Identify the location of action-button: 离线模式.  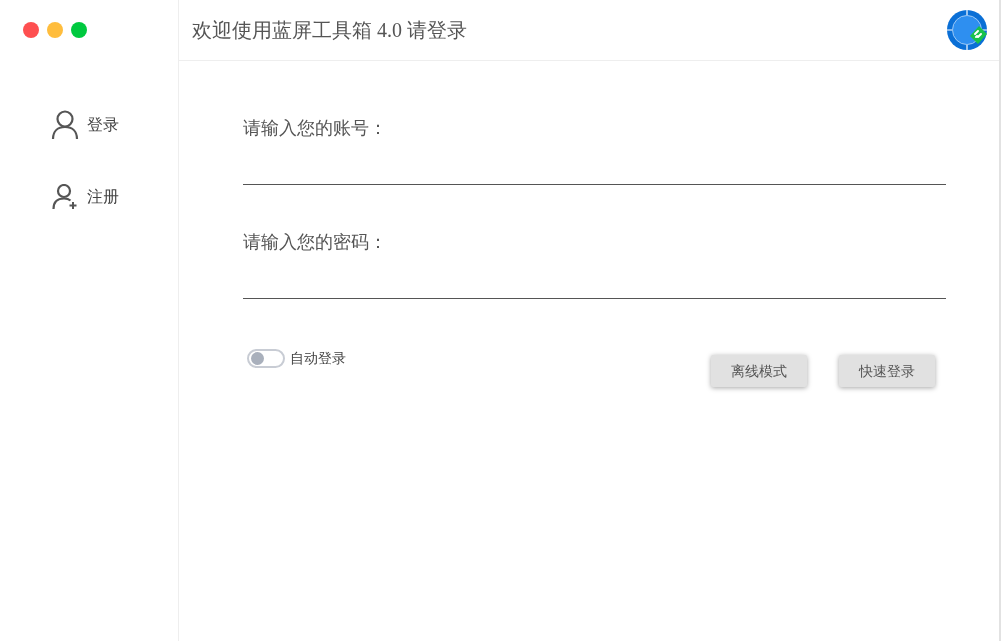
(759, 371).